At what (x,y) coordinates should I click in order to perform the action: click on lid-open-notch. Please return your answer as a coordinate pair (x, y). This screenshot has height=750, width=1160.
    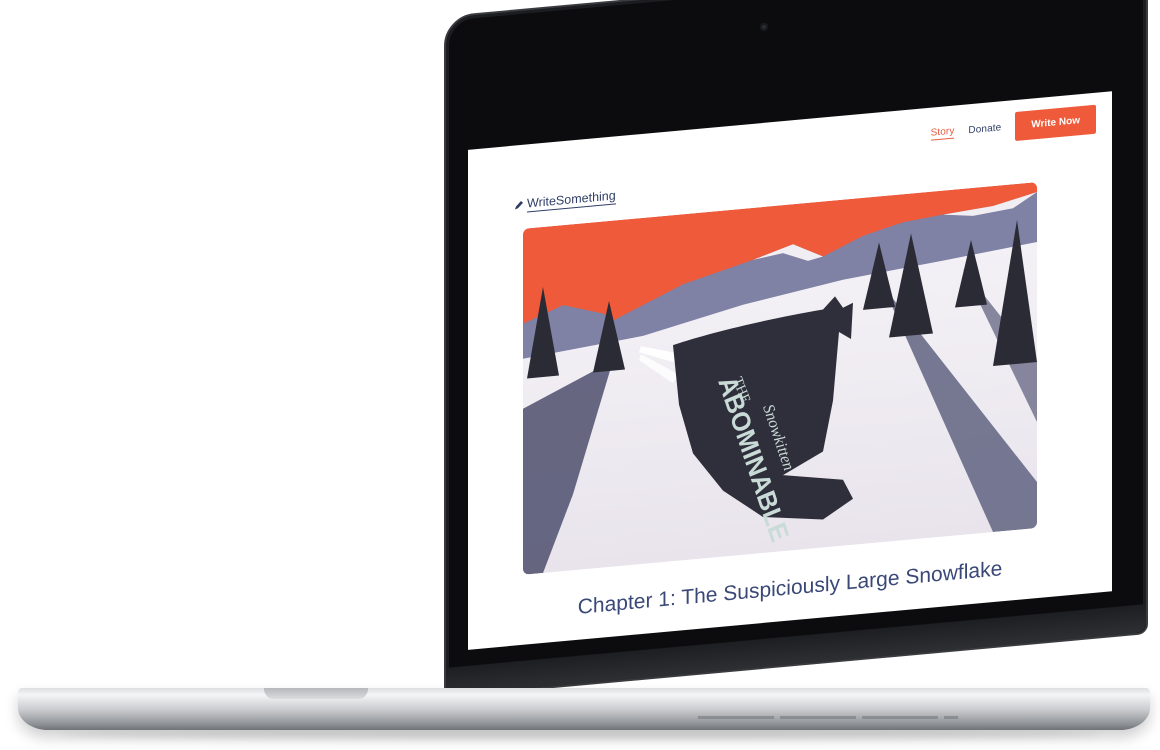
    Looking at the image, I should click on (316, 693).